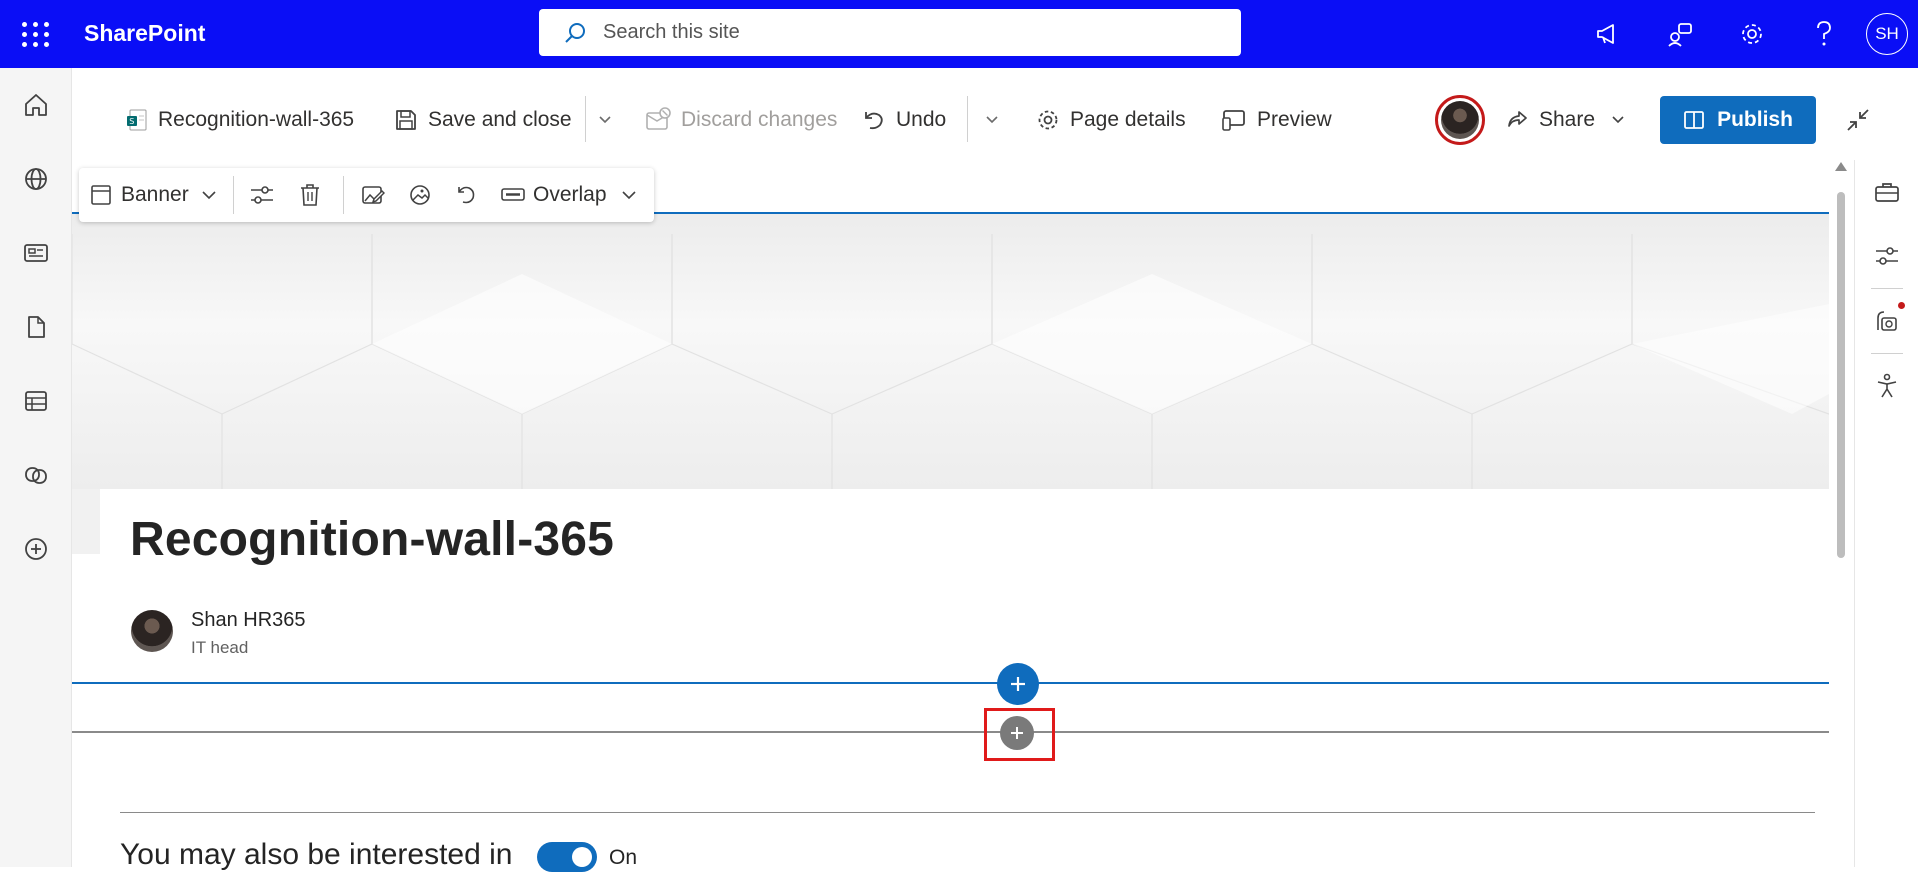 The width and height of the screenshot is (1918, 872). I want to click on globe-icon, so click(36, 179).